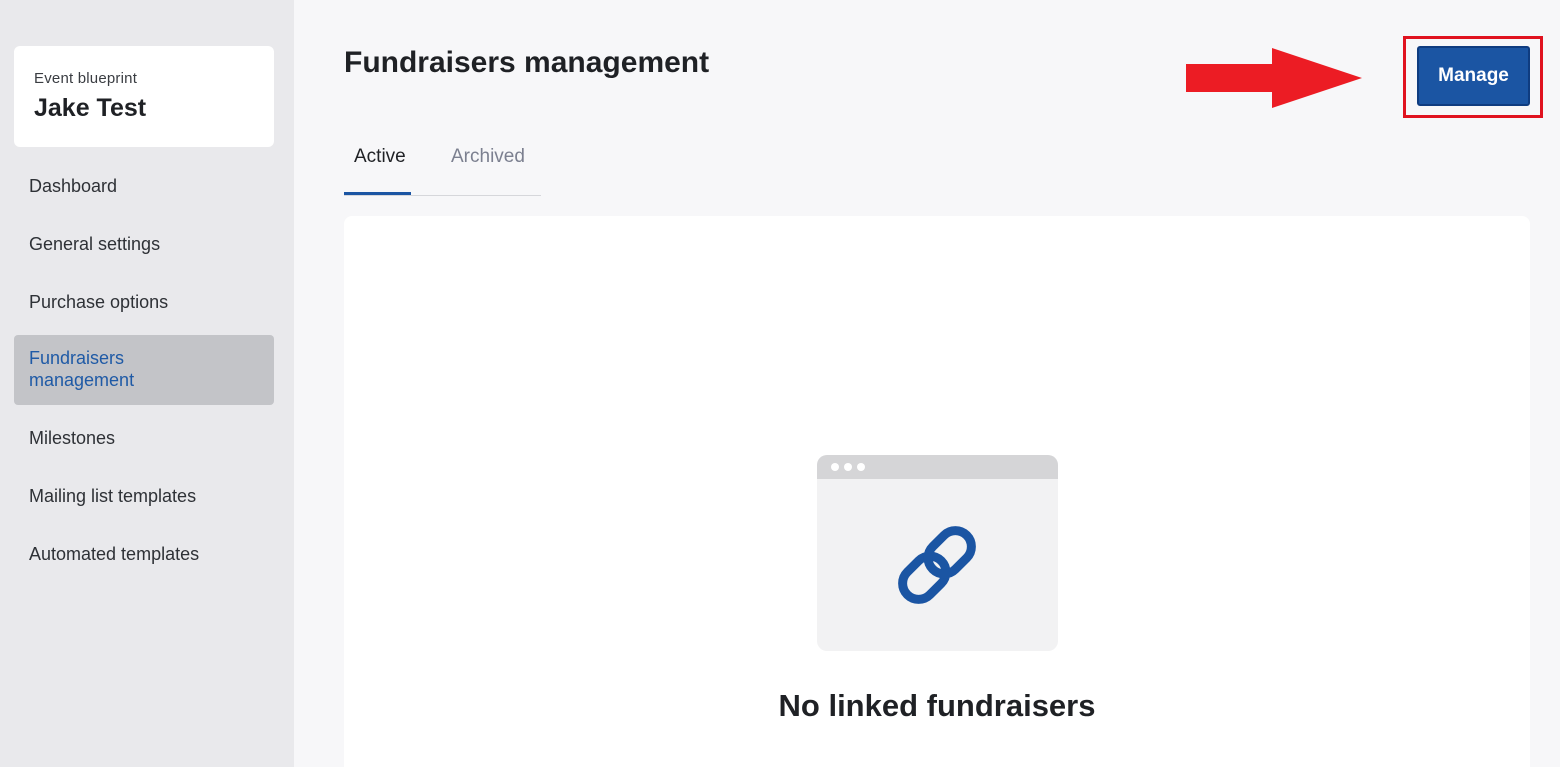 This screenshot has width=1560, height=767. I want to click on empty-state-illustration, so click(937, 553).